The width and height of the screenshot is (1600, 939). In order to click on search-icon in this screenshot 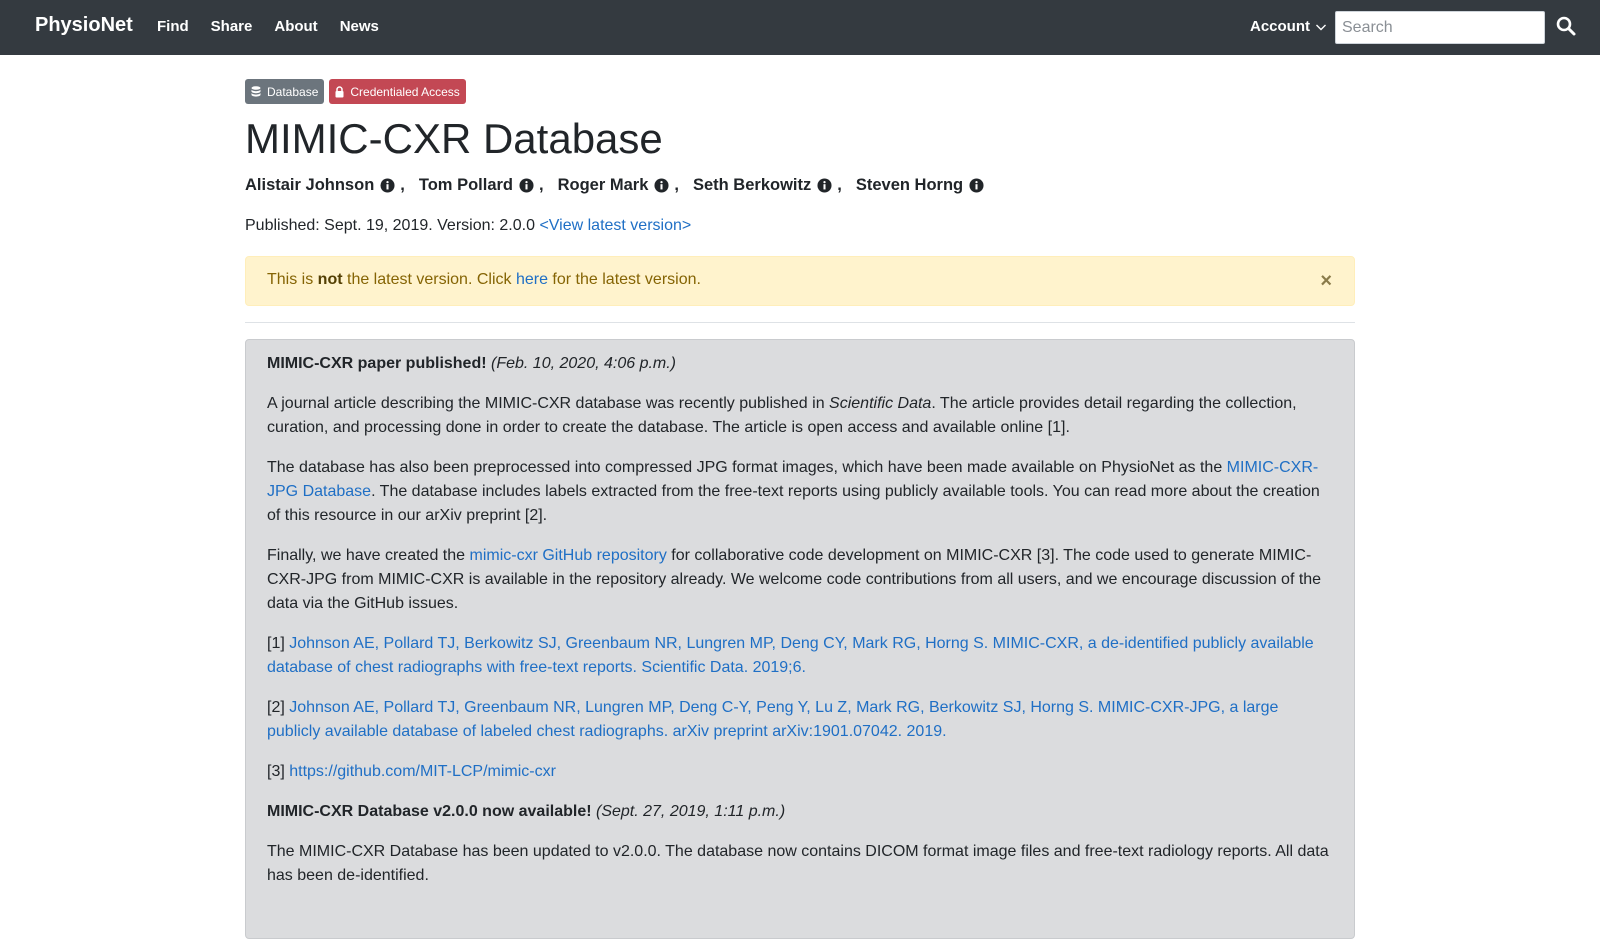, I will do `click(1566, 26)`.